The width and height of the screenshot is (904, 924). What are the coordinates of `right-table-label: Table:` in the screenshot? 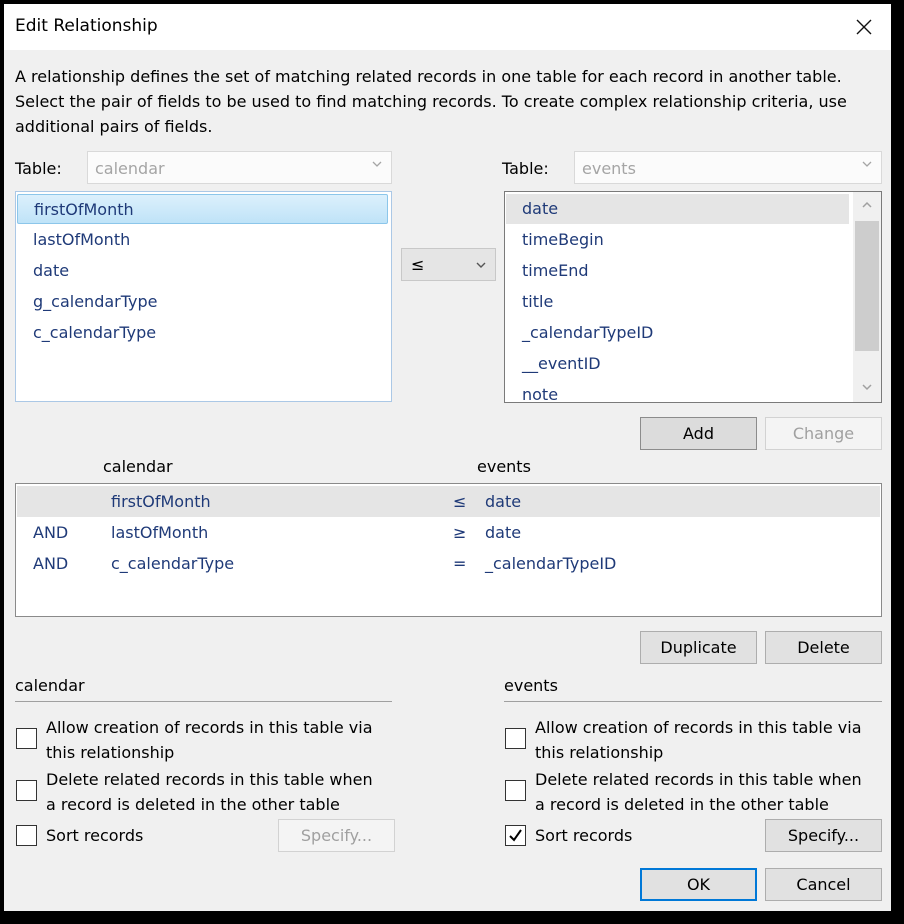 It's located at (525, 168).